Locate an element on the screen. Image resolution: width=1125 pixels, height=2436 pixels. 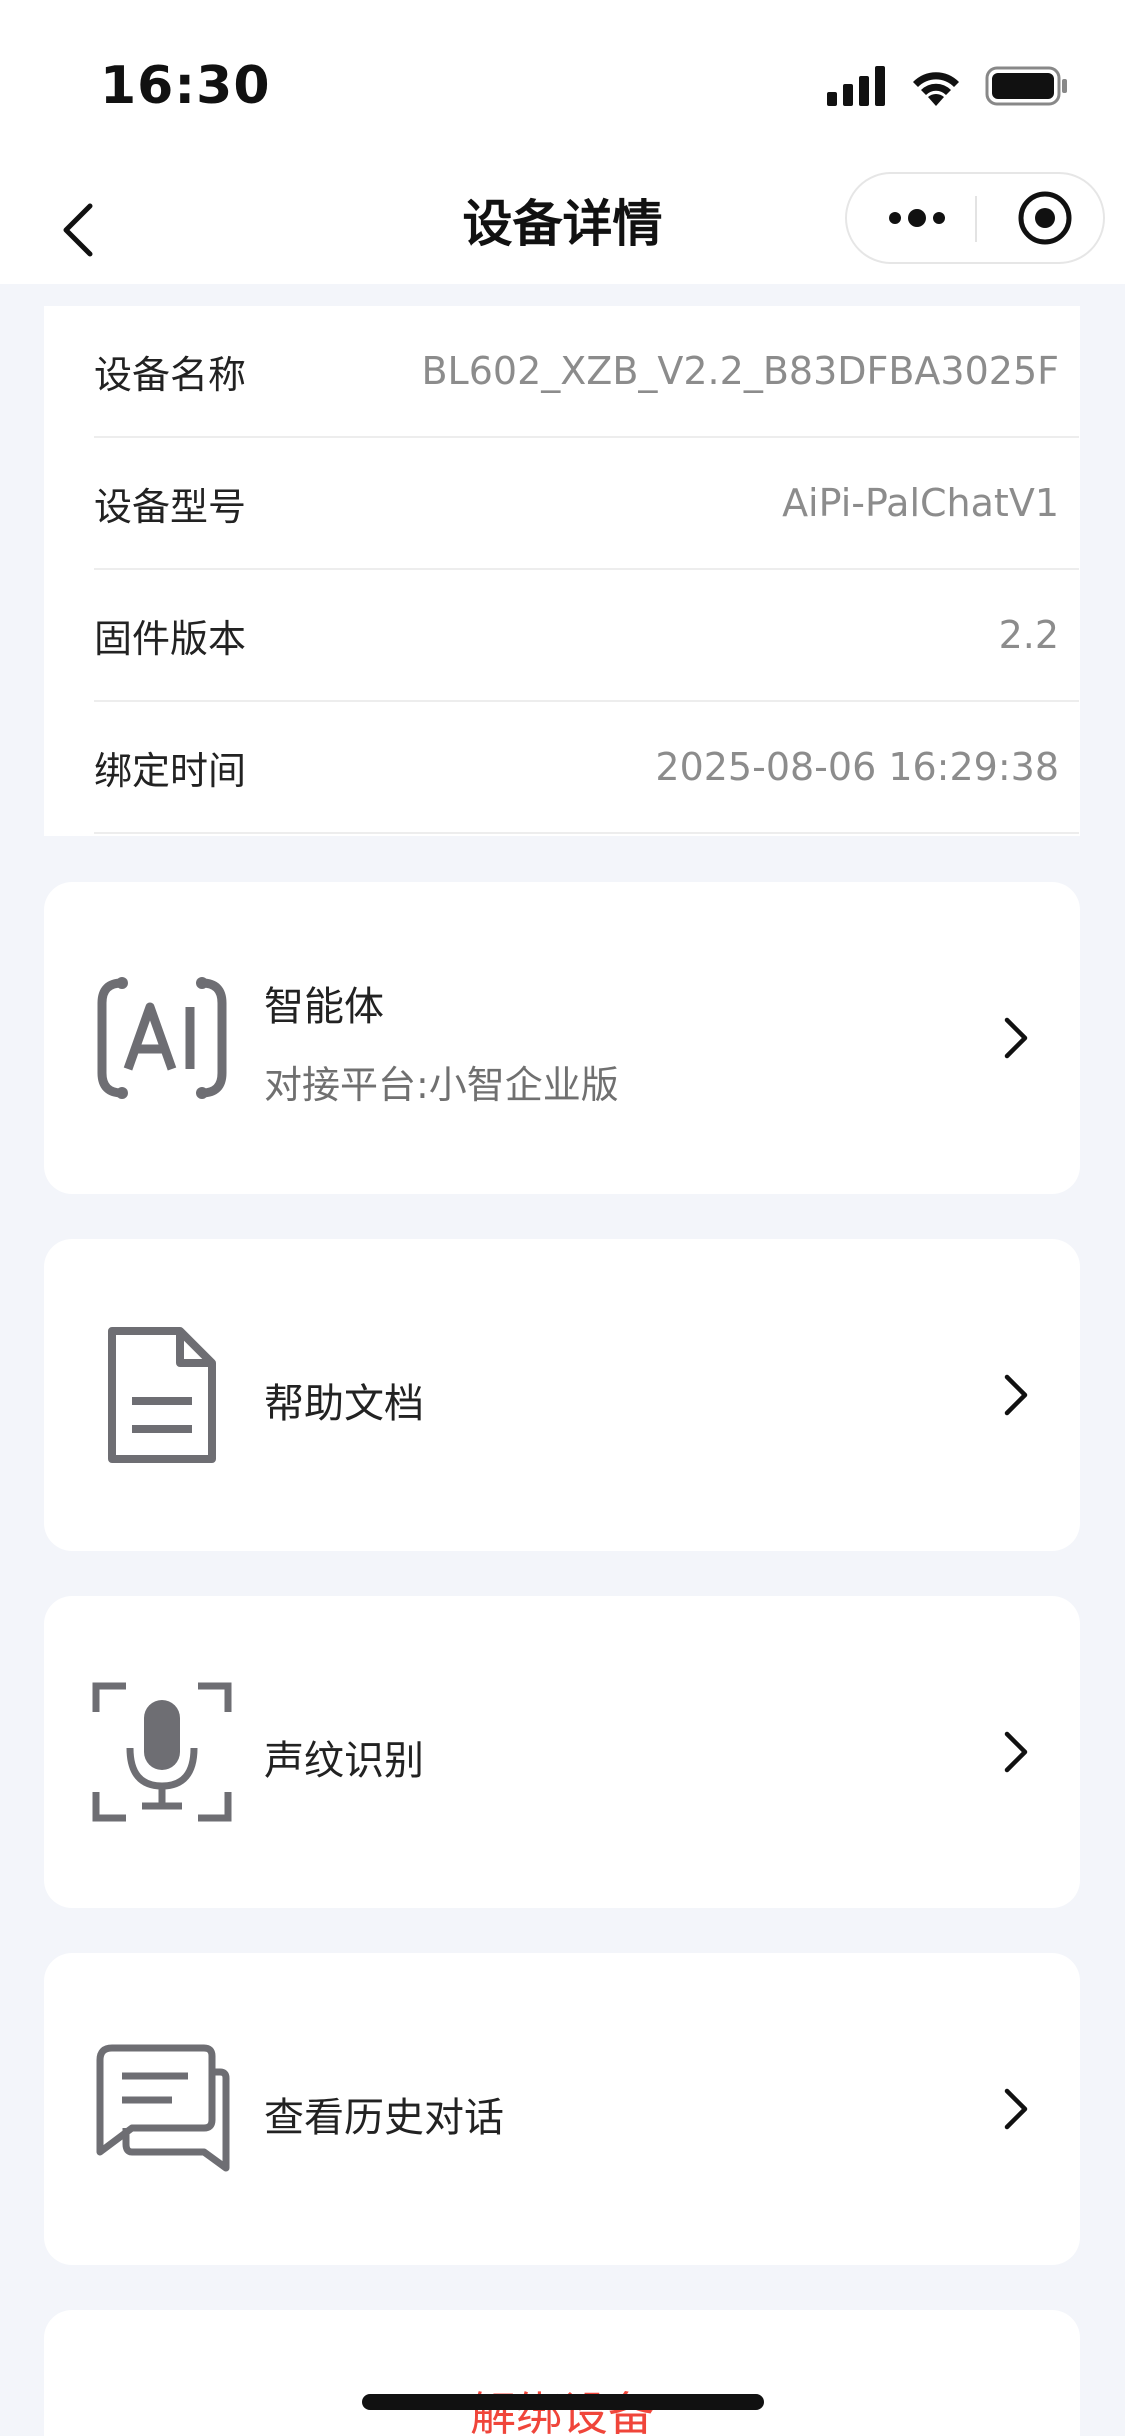
target-close-icon is located at coordinates (1045, 218).